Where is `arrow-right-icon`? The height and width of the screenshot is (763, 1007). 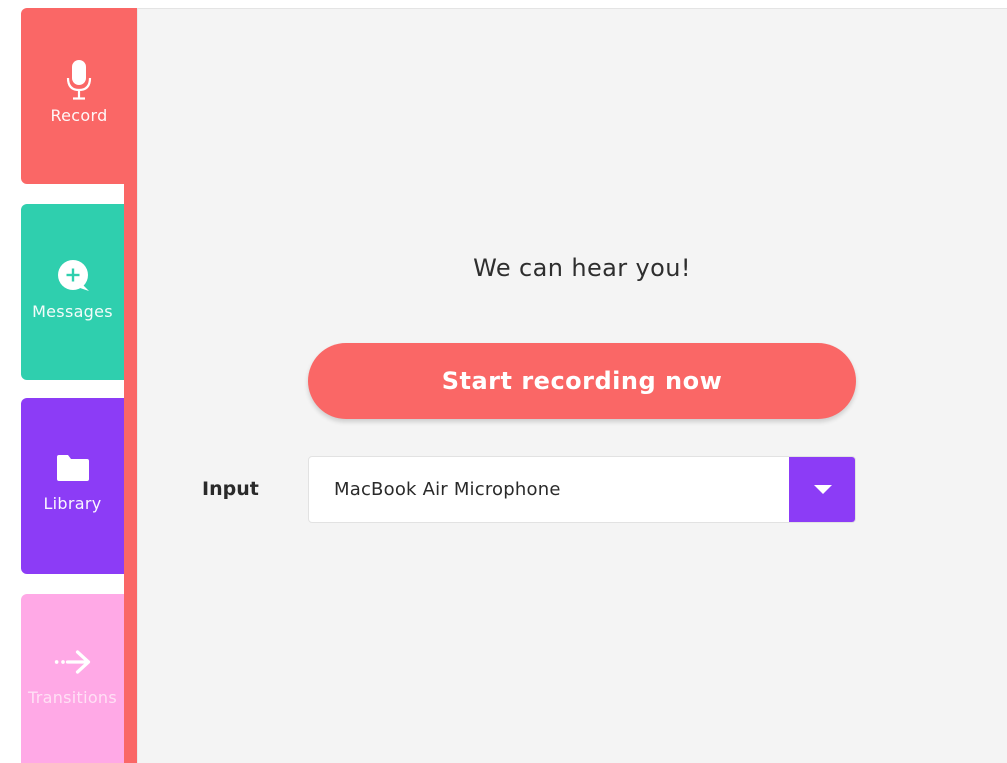
arrow-right-icon is located at coordinates (73, 662).